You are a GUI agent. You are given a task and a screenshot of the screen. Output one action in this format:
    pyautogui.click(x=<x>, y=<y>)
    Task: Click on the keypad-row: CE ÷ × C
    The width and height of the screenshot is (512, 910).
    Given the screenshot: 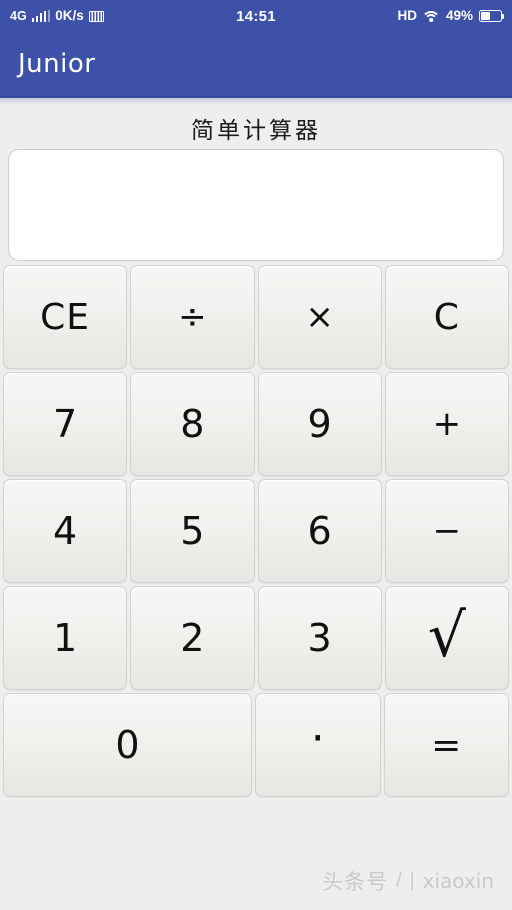 What is the action you would take?
    pyautogui.click(x=256, y=317)
    